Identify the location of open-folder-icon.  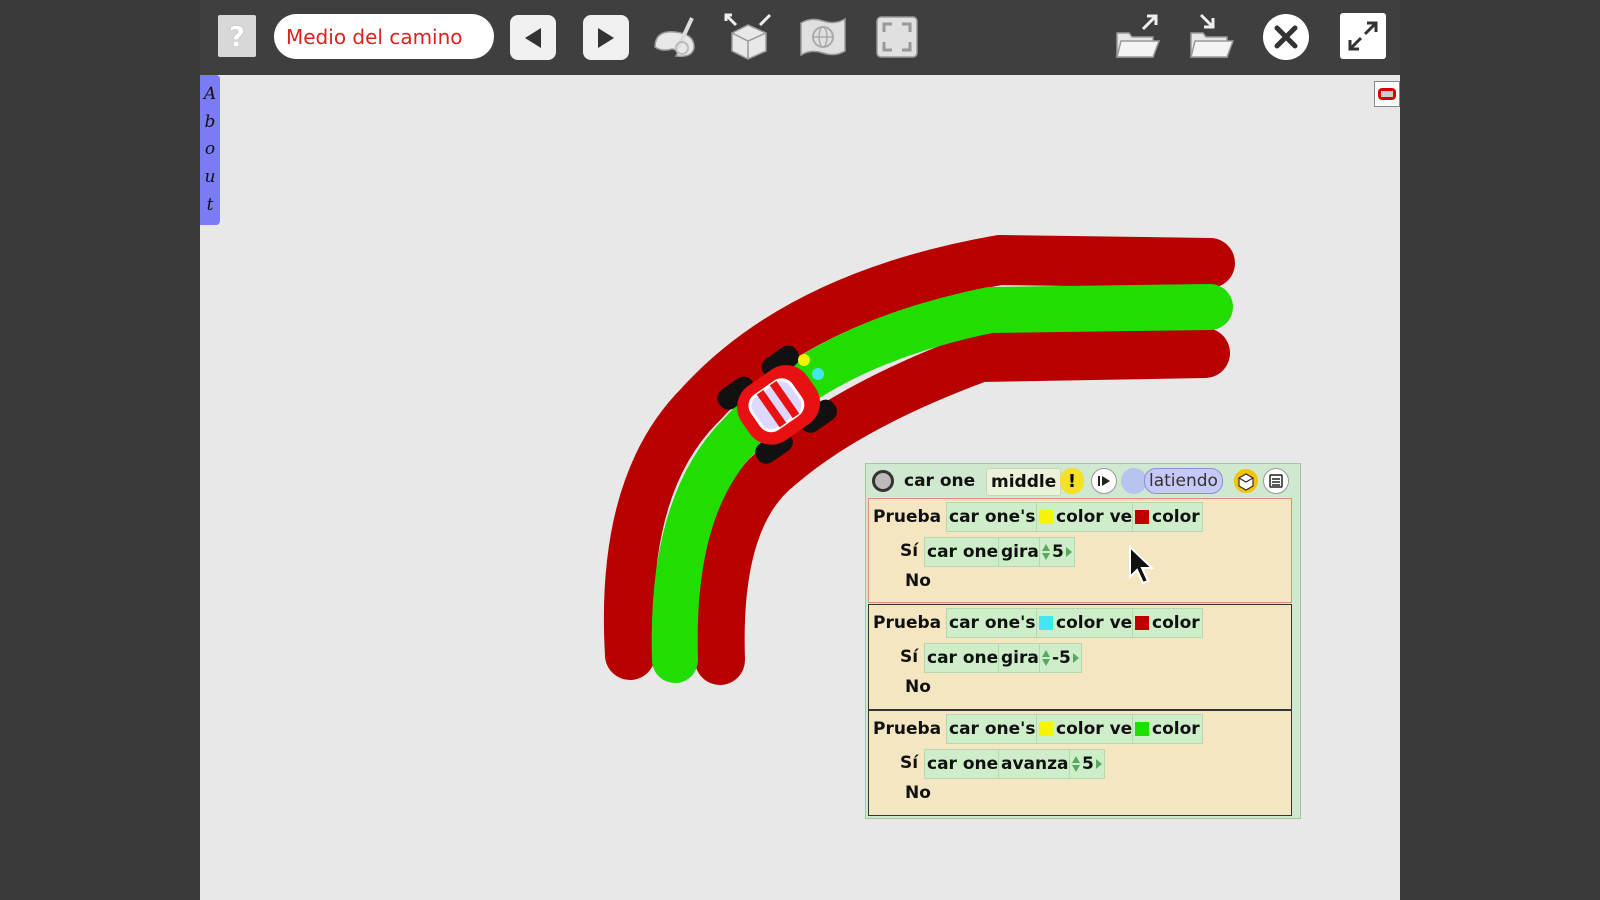
(1138, 36).